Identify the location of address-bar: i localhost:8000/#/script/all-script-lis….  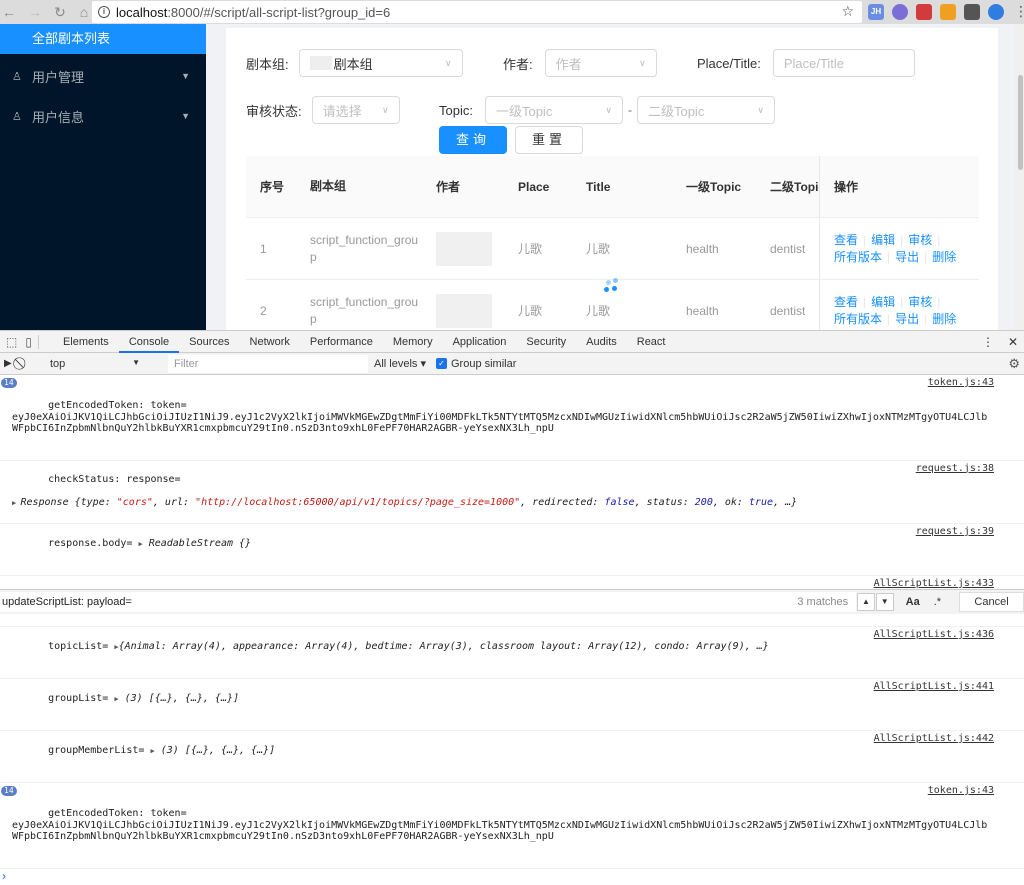
(477, 12).